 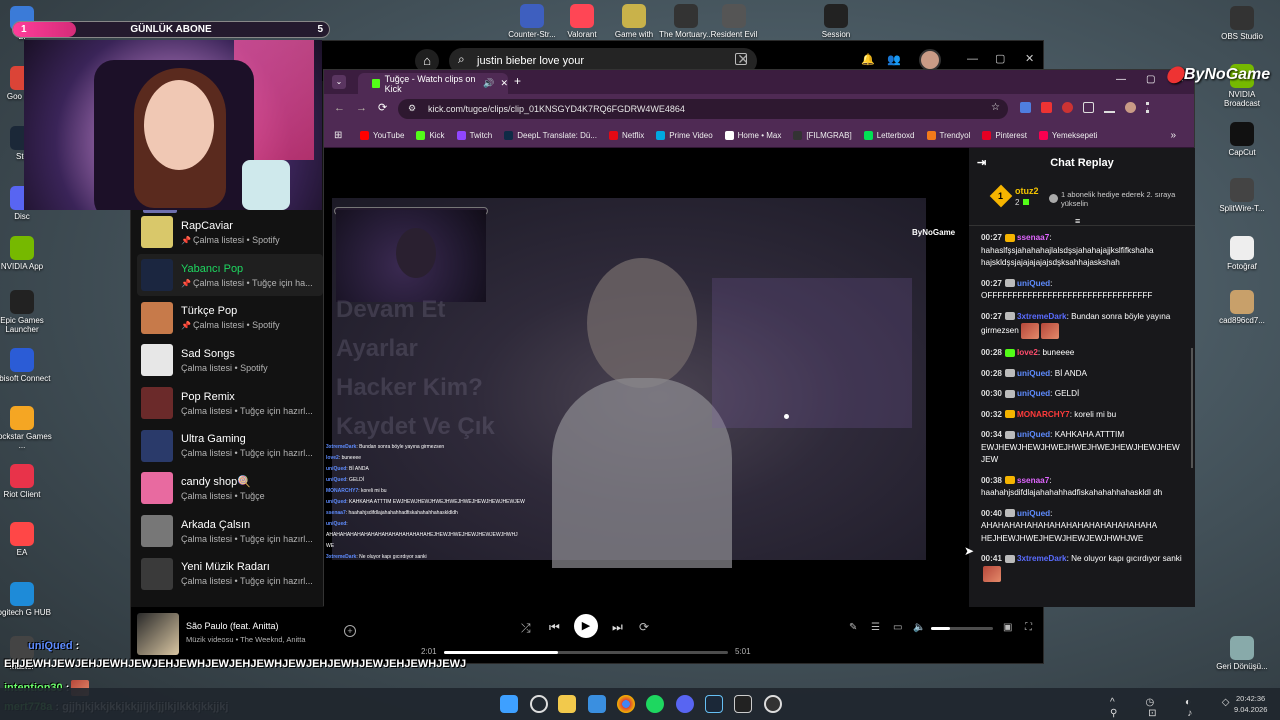 I want to click on back-icon: ←, so click(x=339, y=108).